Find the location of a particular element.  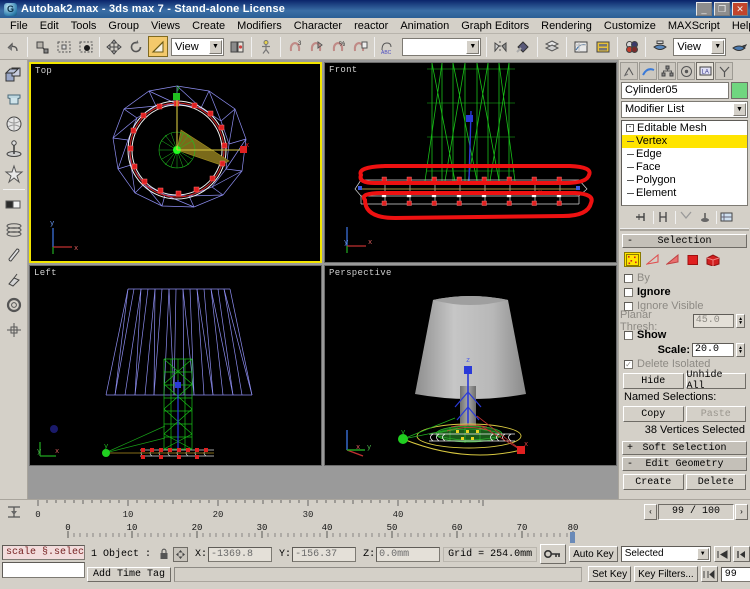

checker-icon is located at coordinates (14, 205).